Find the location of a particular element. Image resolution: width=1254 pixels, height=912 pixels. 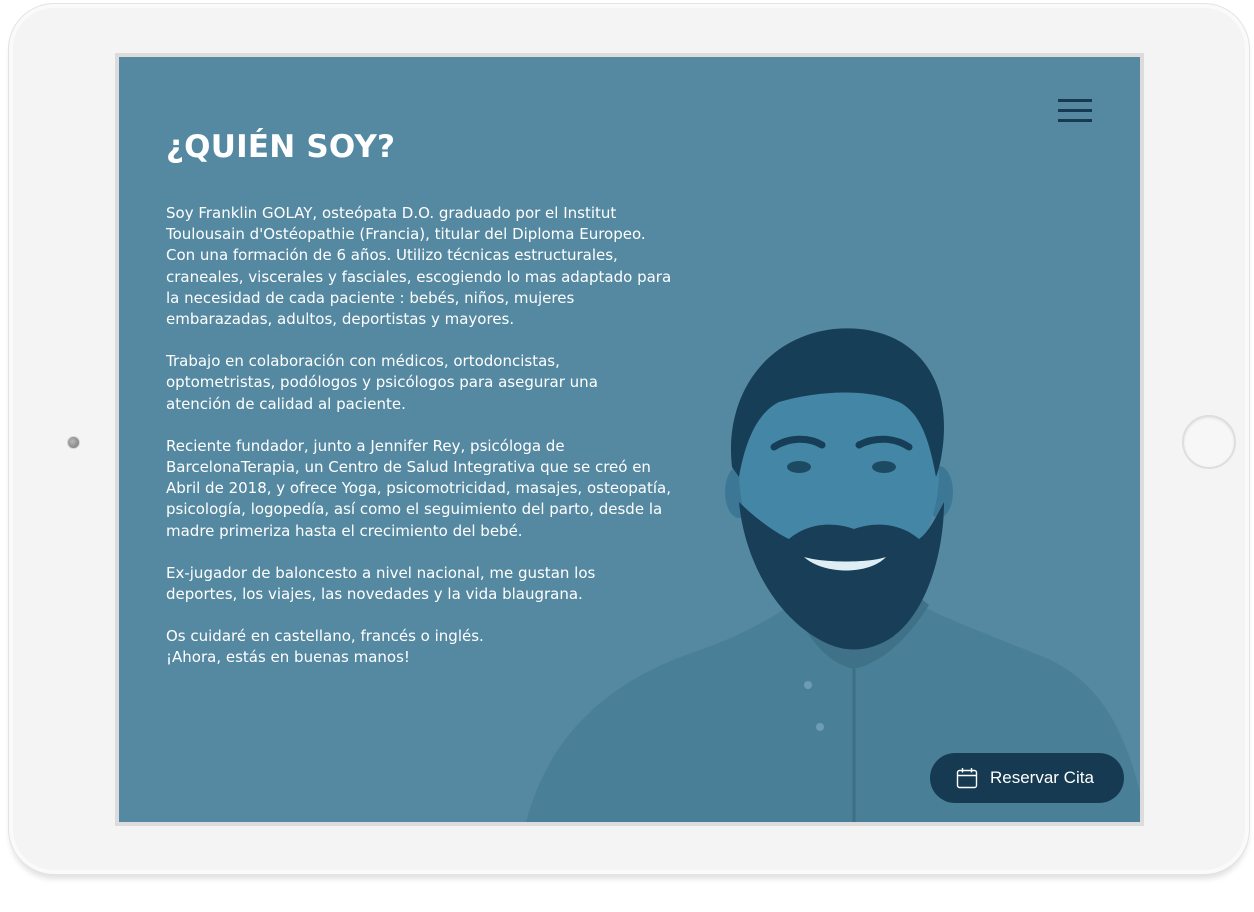

home-button is located at coordinates (1209, 442).